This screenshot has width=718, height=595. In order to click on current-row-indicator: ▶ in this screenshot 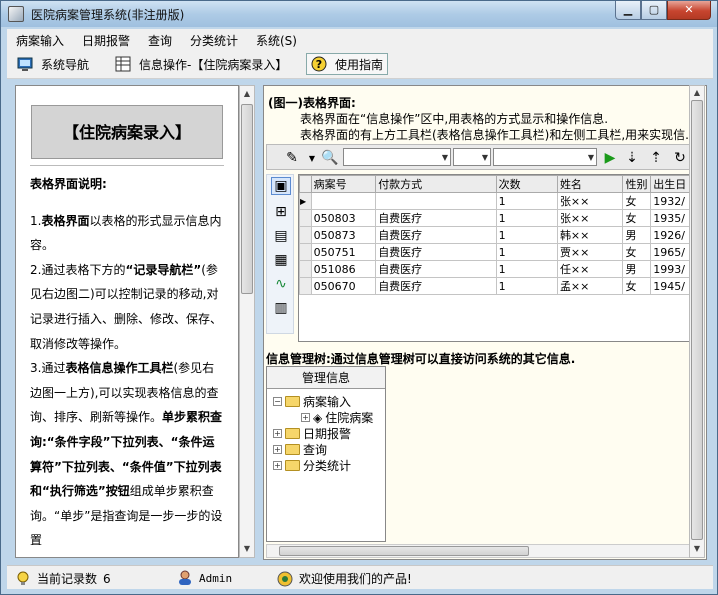, I will do `click(305, 201)`.